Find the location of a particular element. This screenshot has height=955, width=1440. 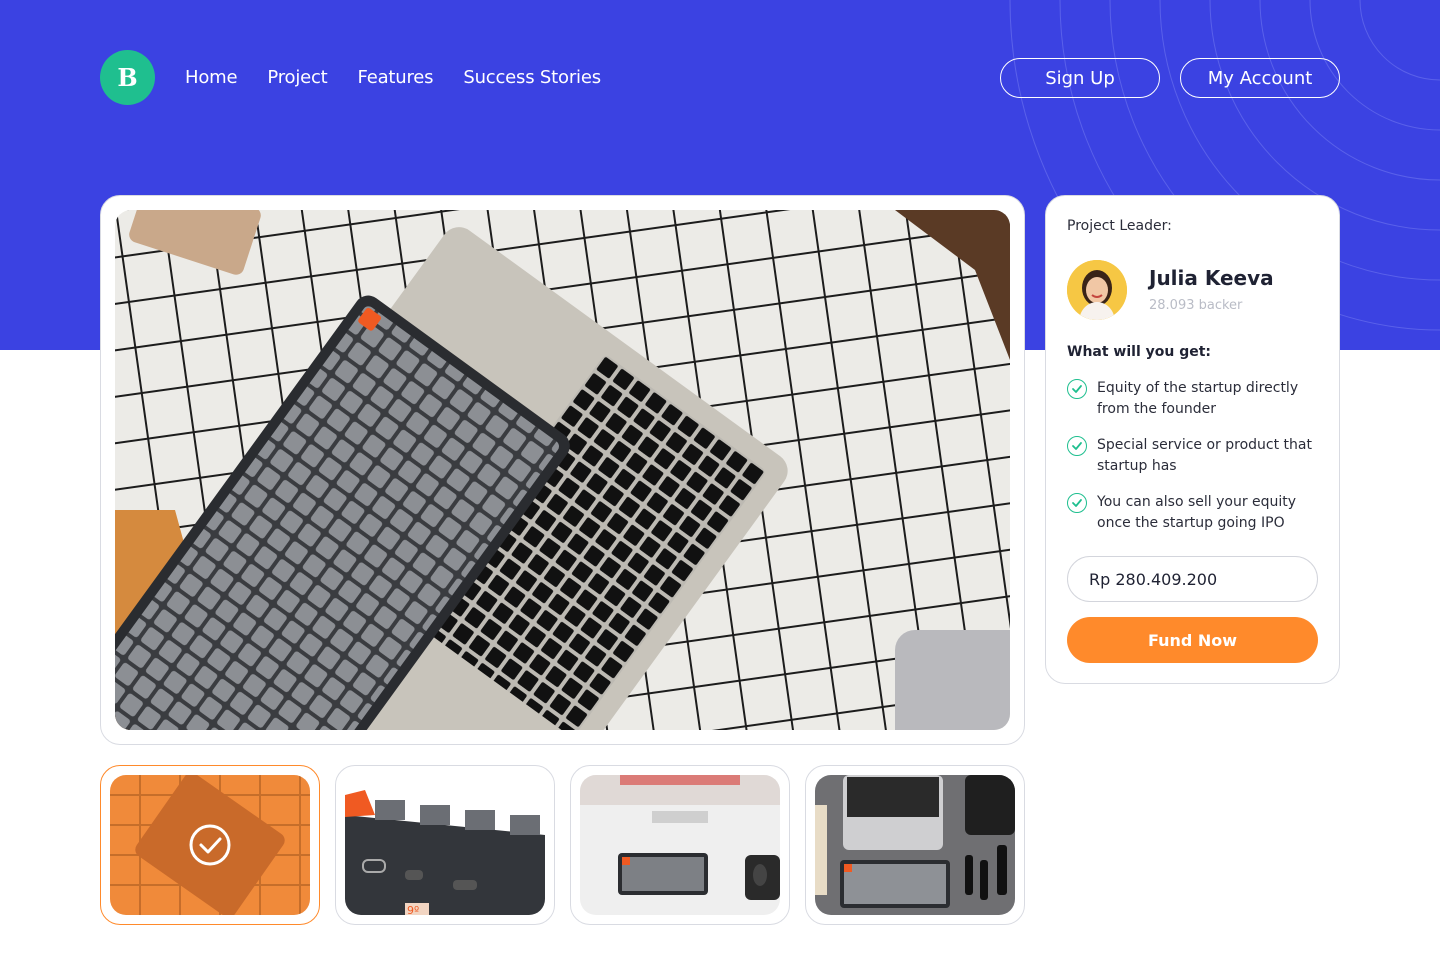

fund-now-button: Fund Now is located at coordinates (1192, 640).